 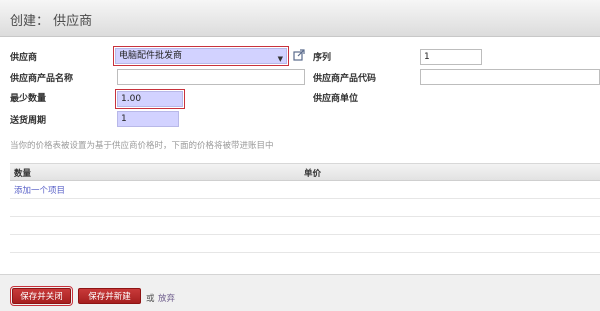 I want to click on column-header-quantity: 数量, so click(x=22, y=173).